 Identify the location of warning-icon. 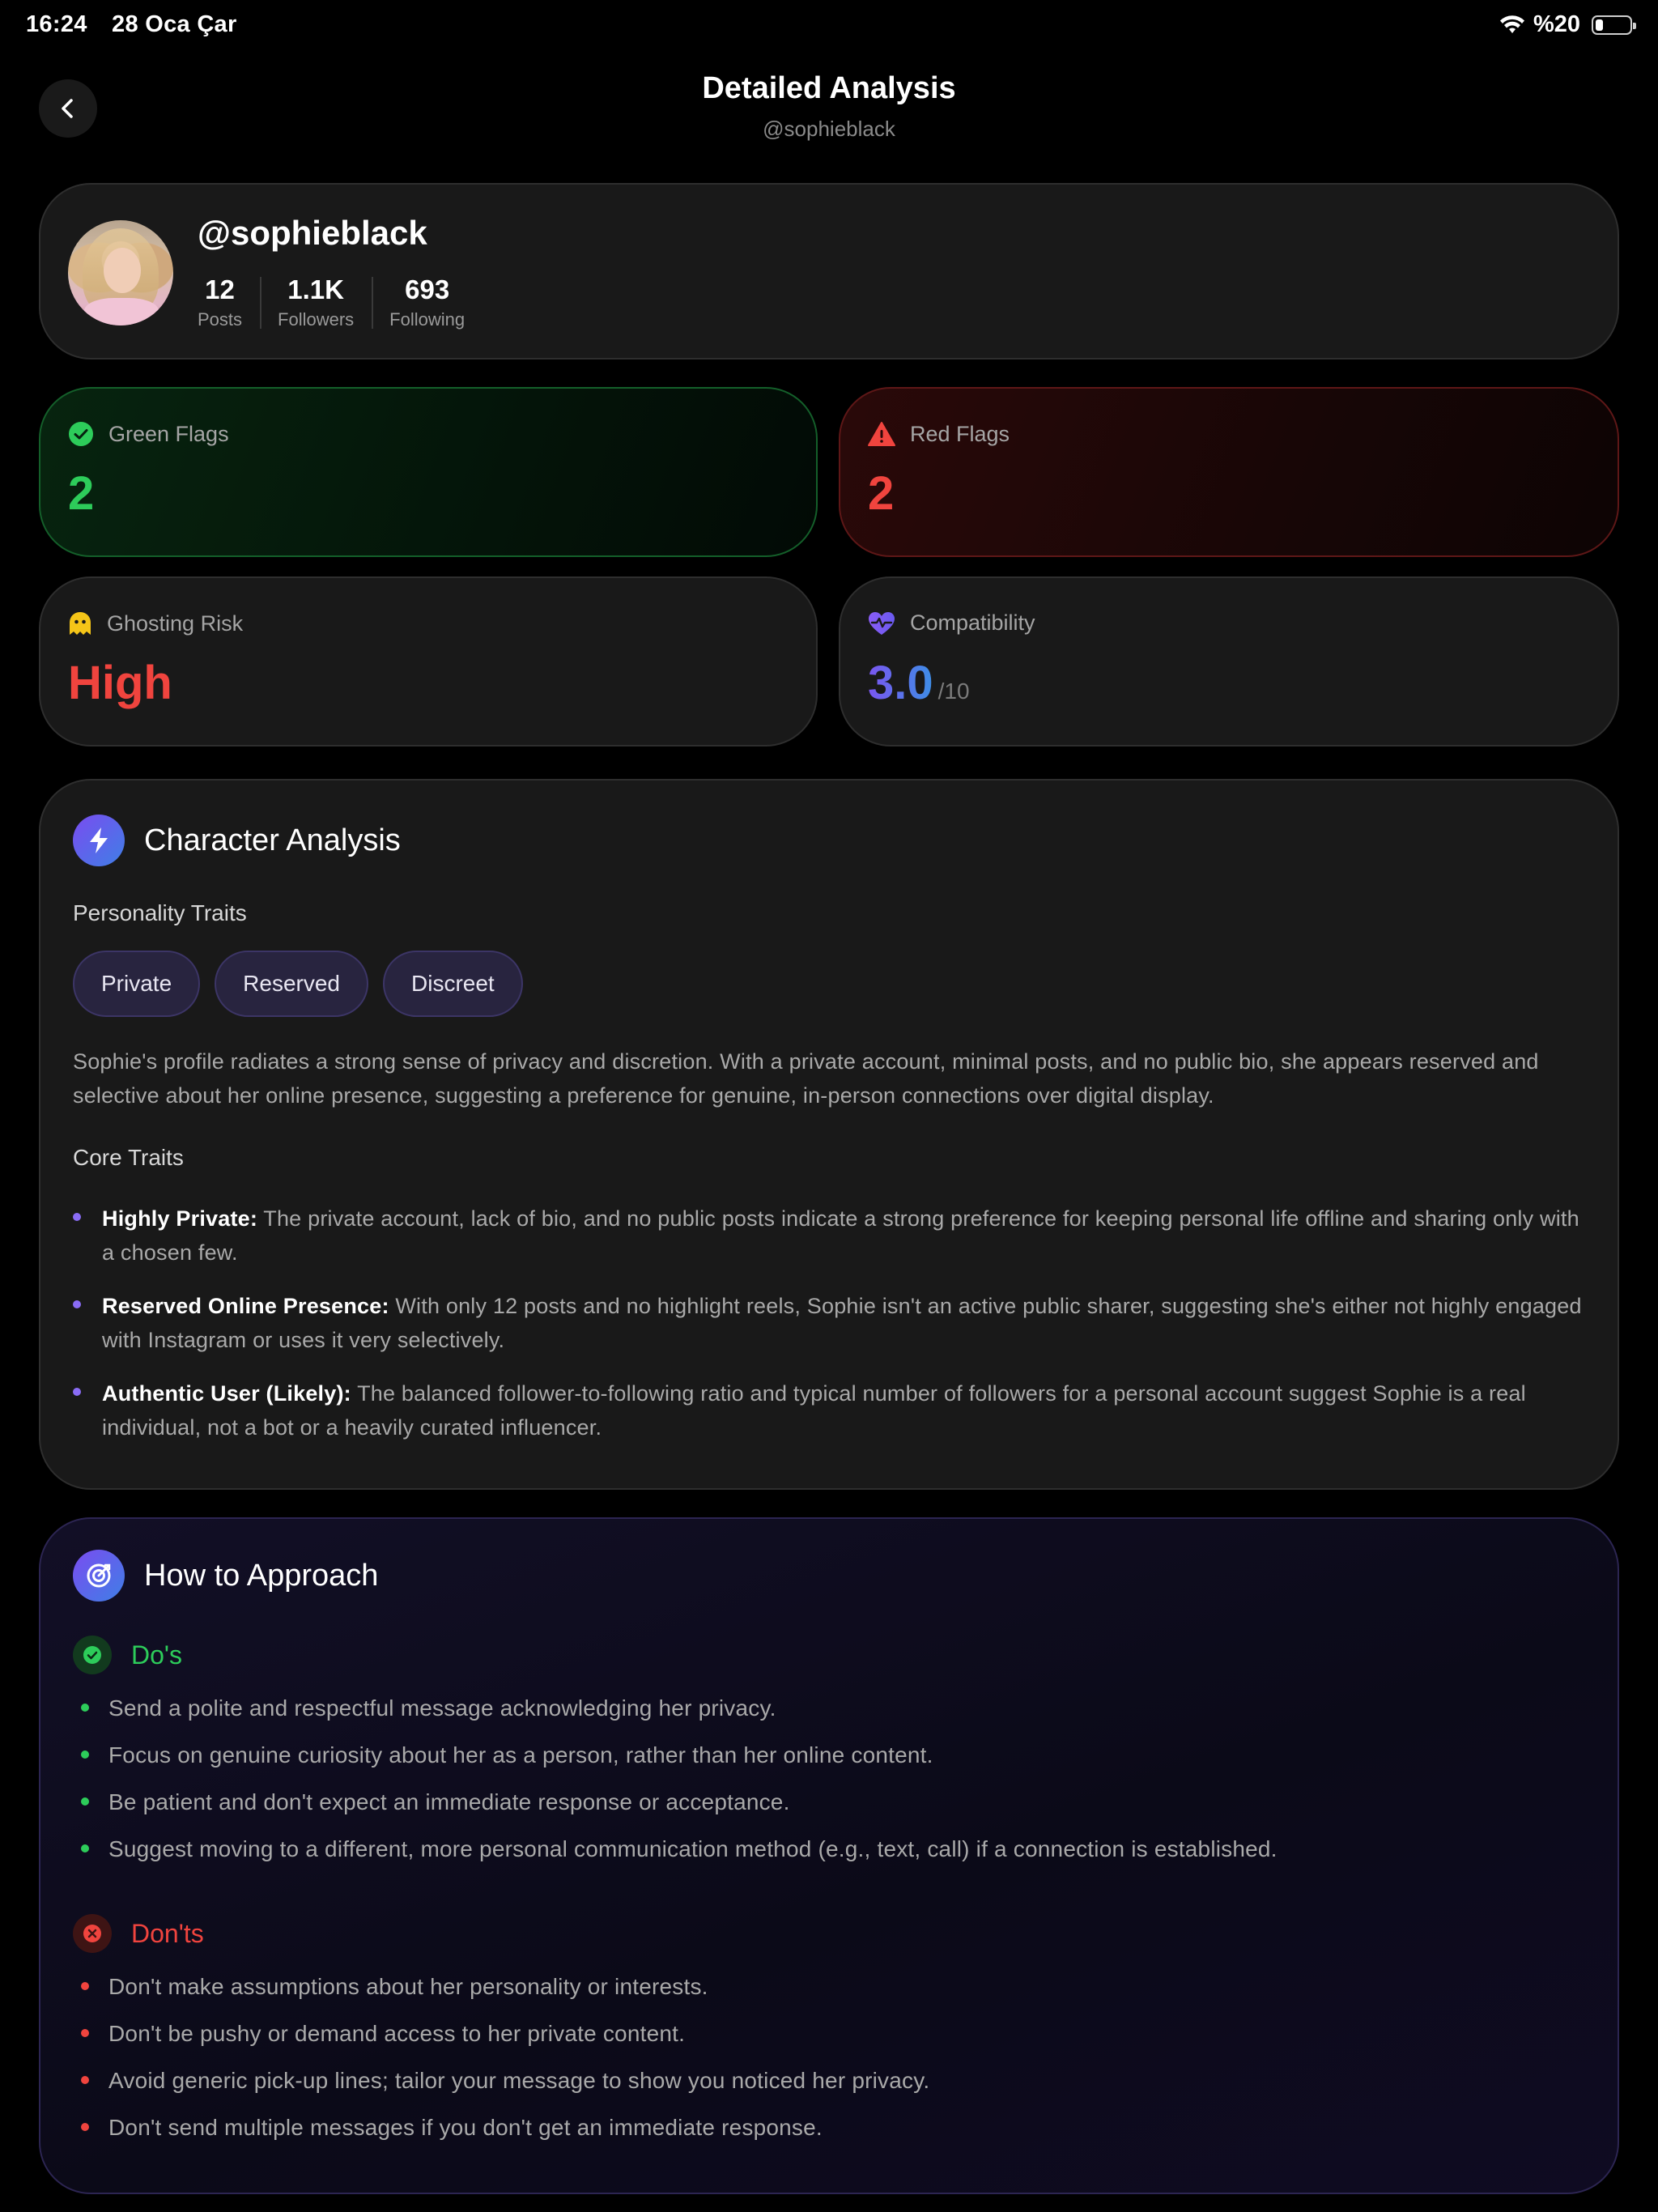
(881, 434).